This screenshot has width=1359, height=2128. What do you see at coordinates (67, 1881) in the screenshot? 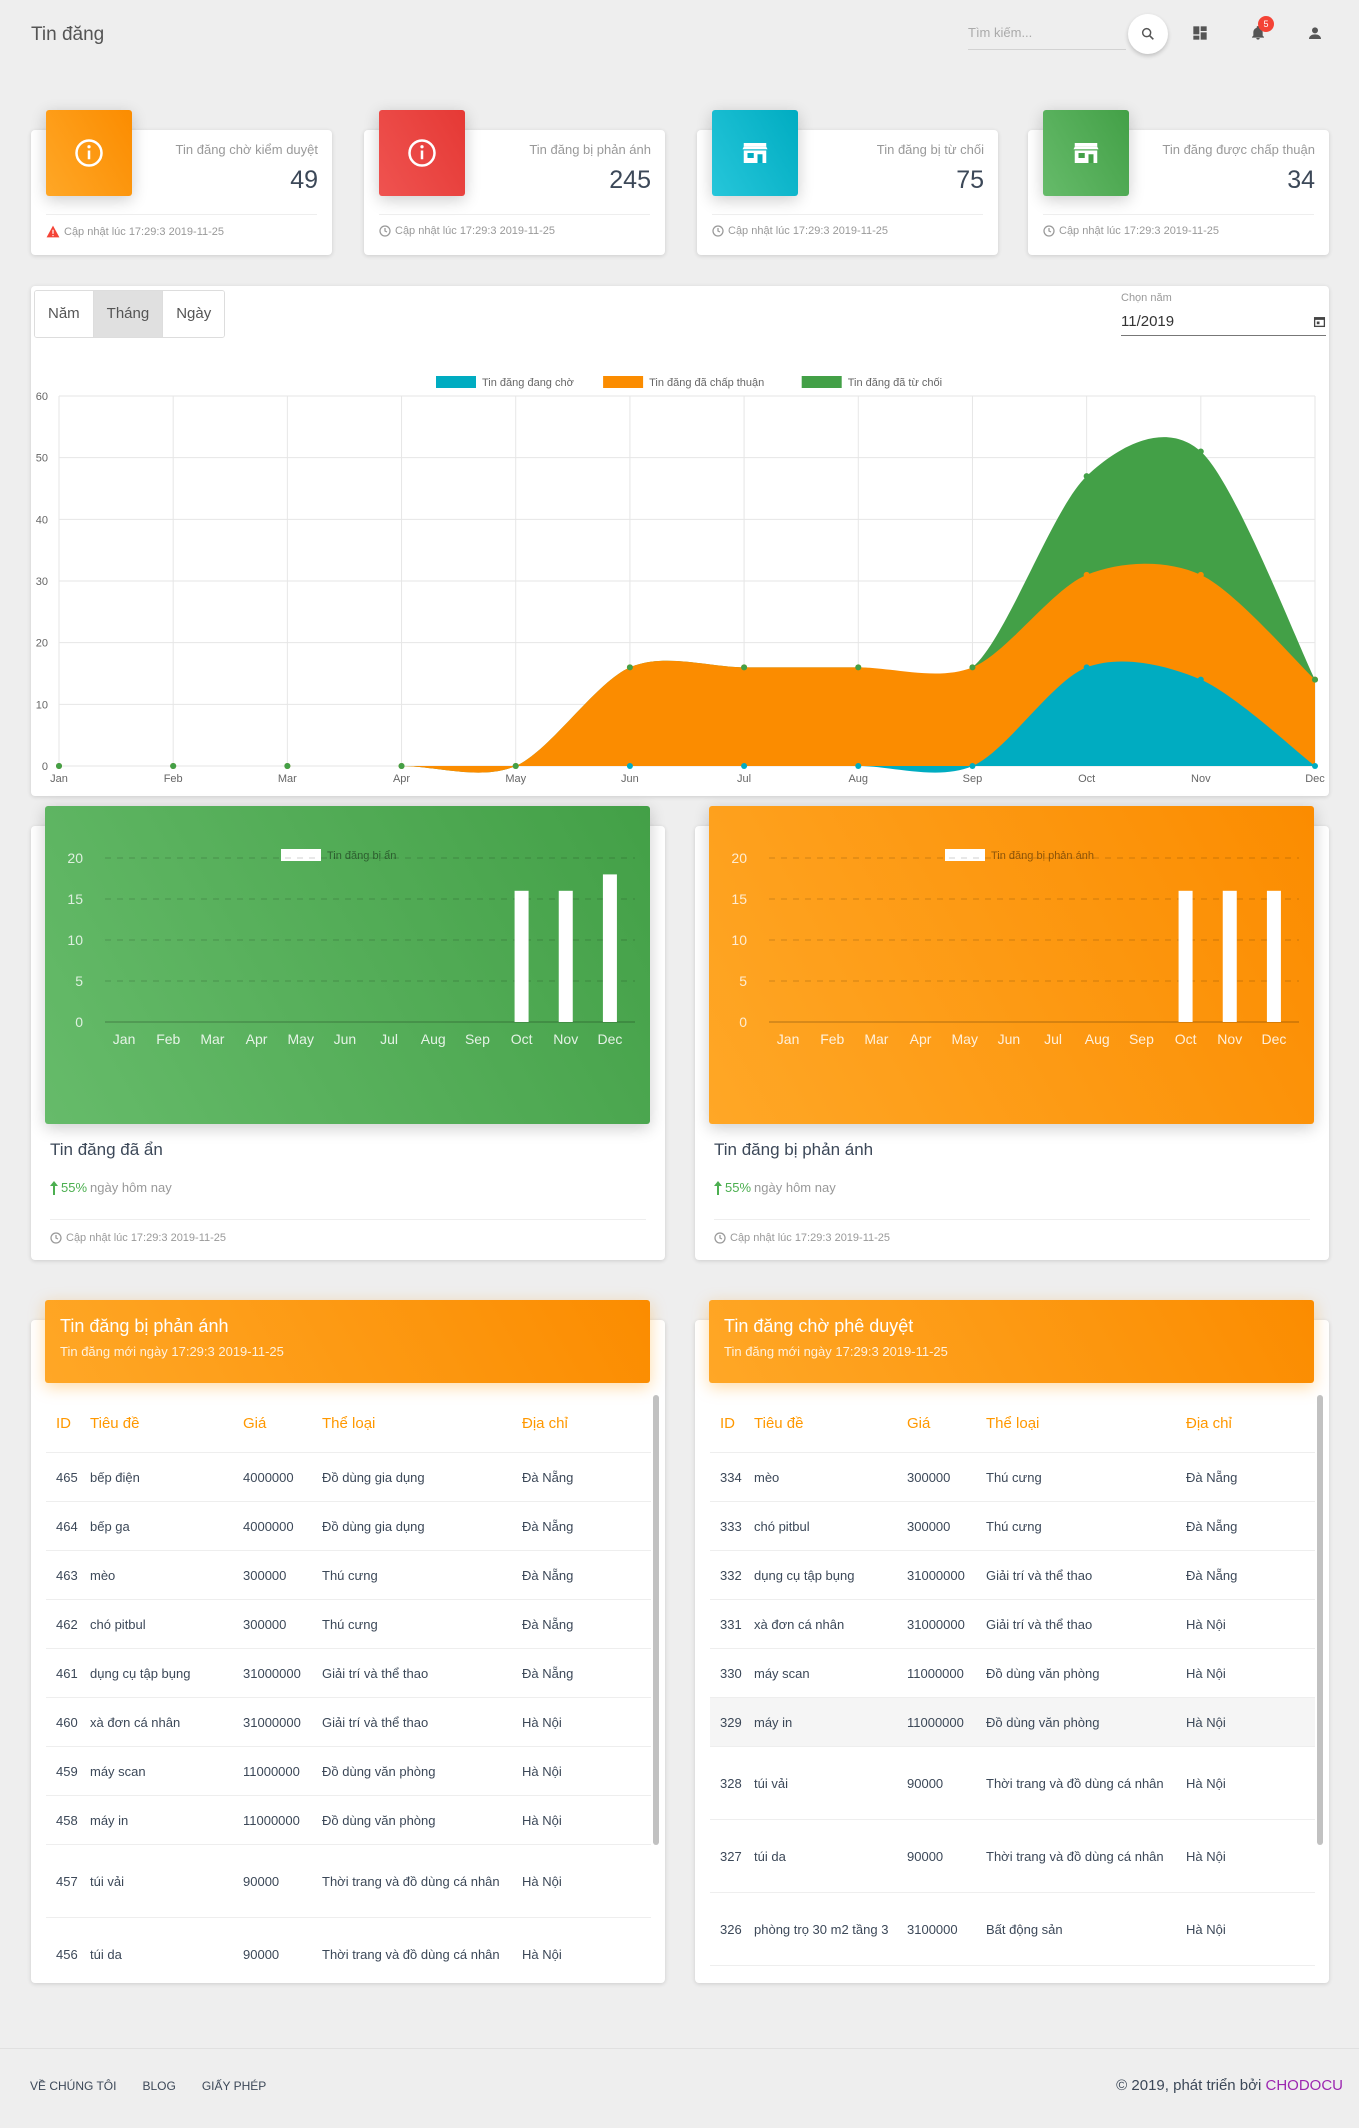
I see `table-cell: 457` at bounding box center [67, 1881].